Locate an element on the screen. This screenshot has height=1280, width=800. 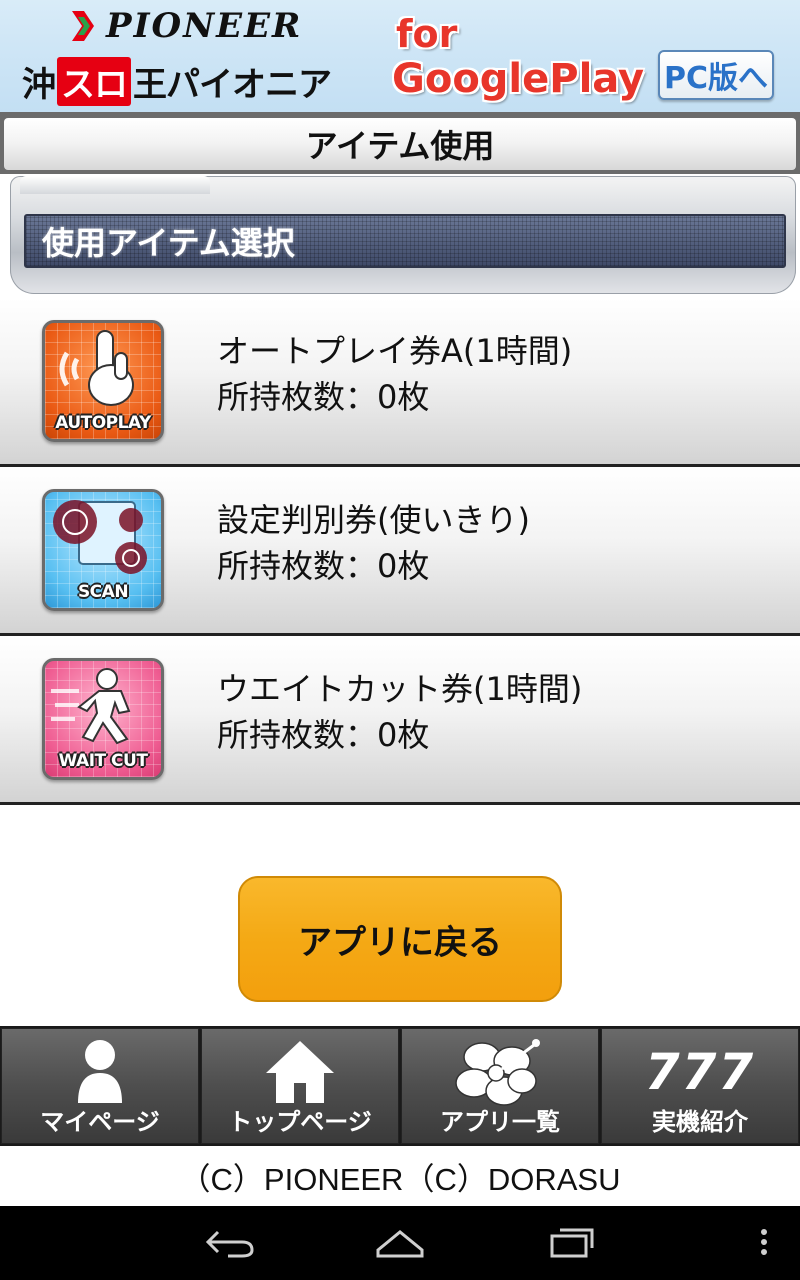
scan-icon: SCAN is located at coordinates (103, 550).